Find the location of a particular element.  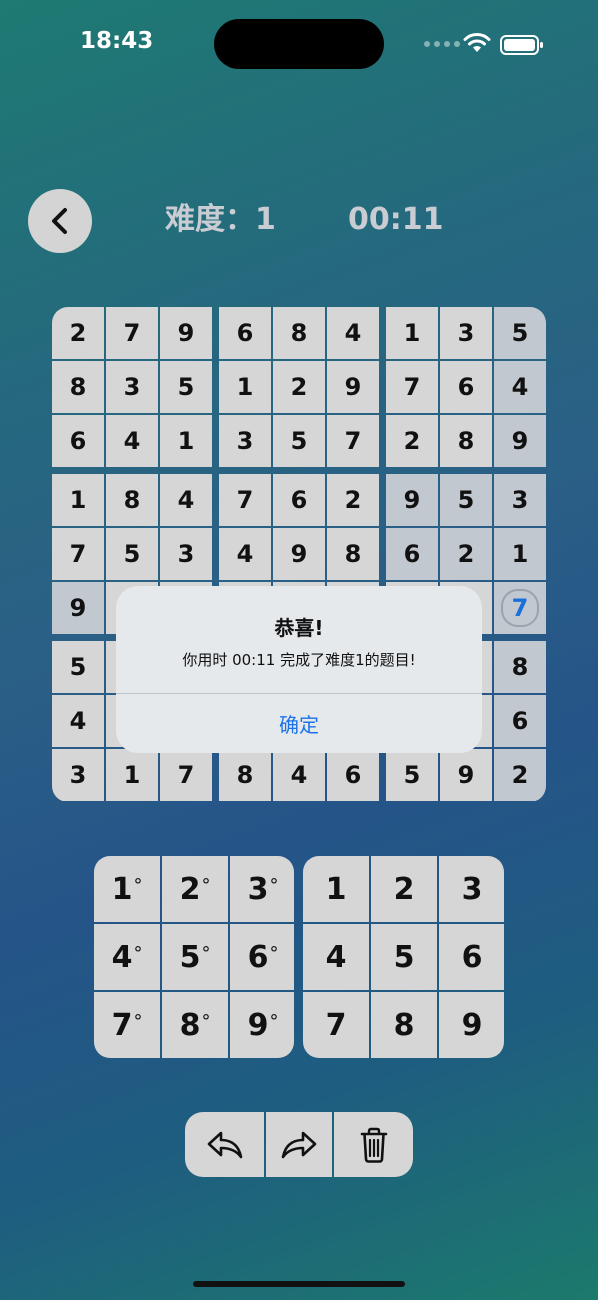

value-key-4: 4 is located at coordinates (336, 957).